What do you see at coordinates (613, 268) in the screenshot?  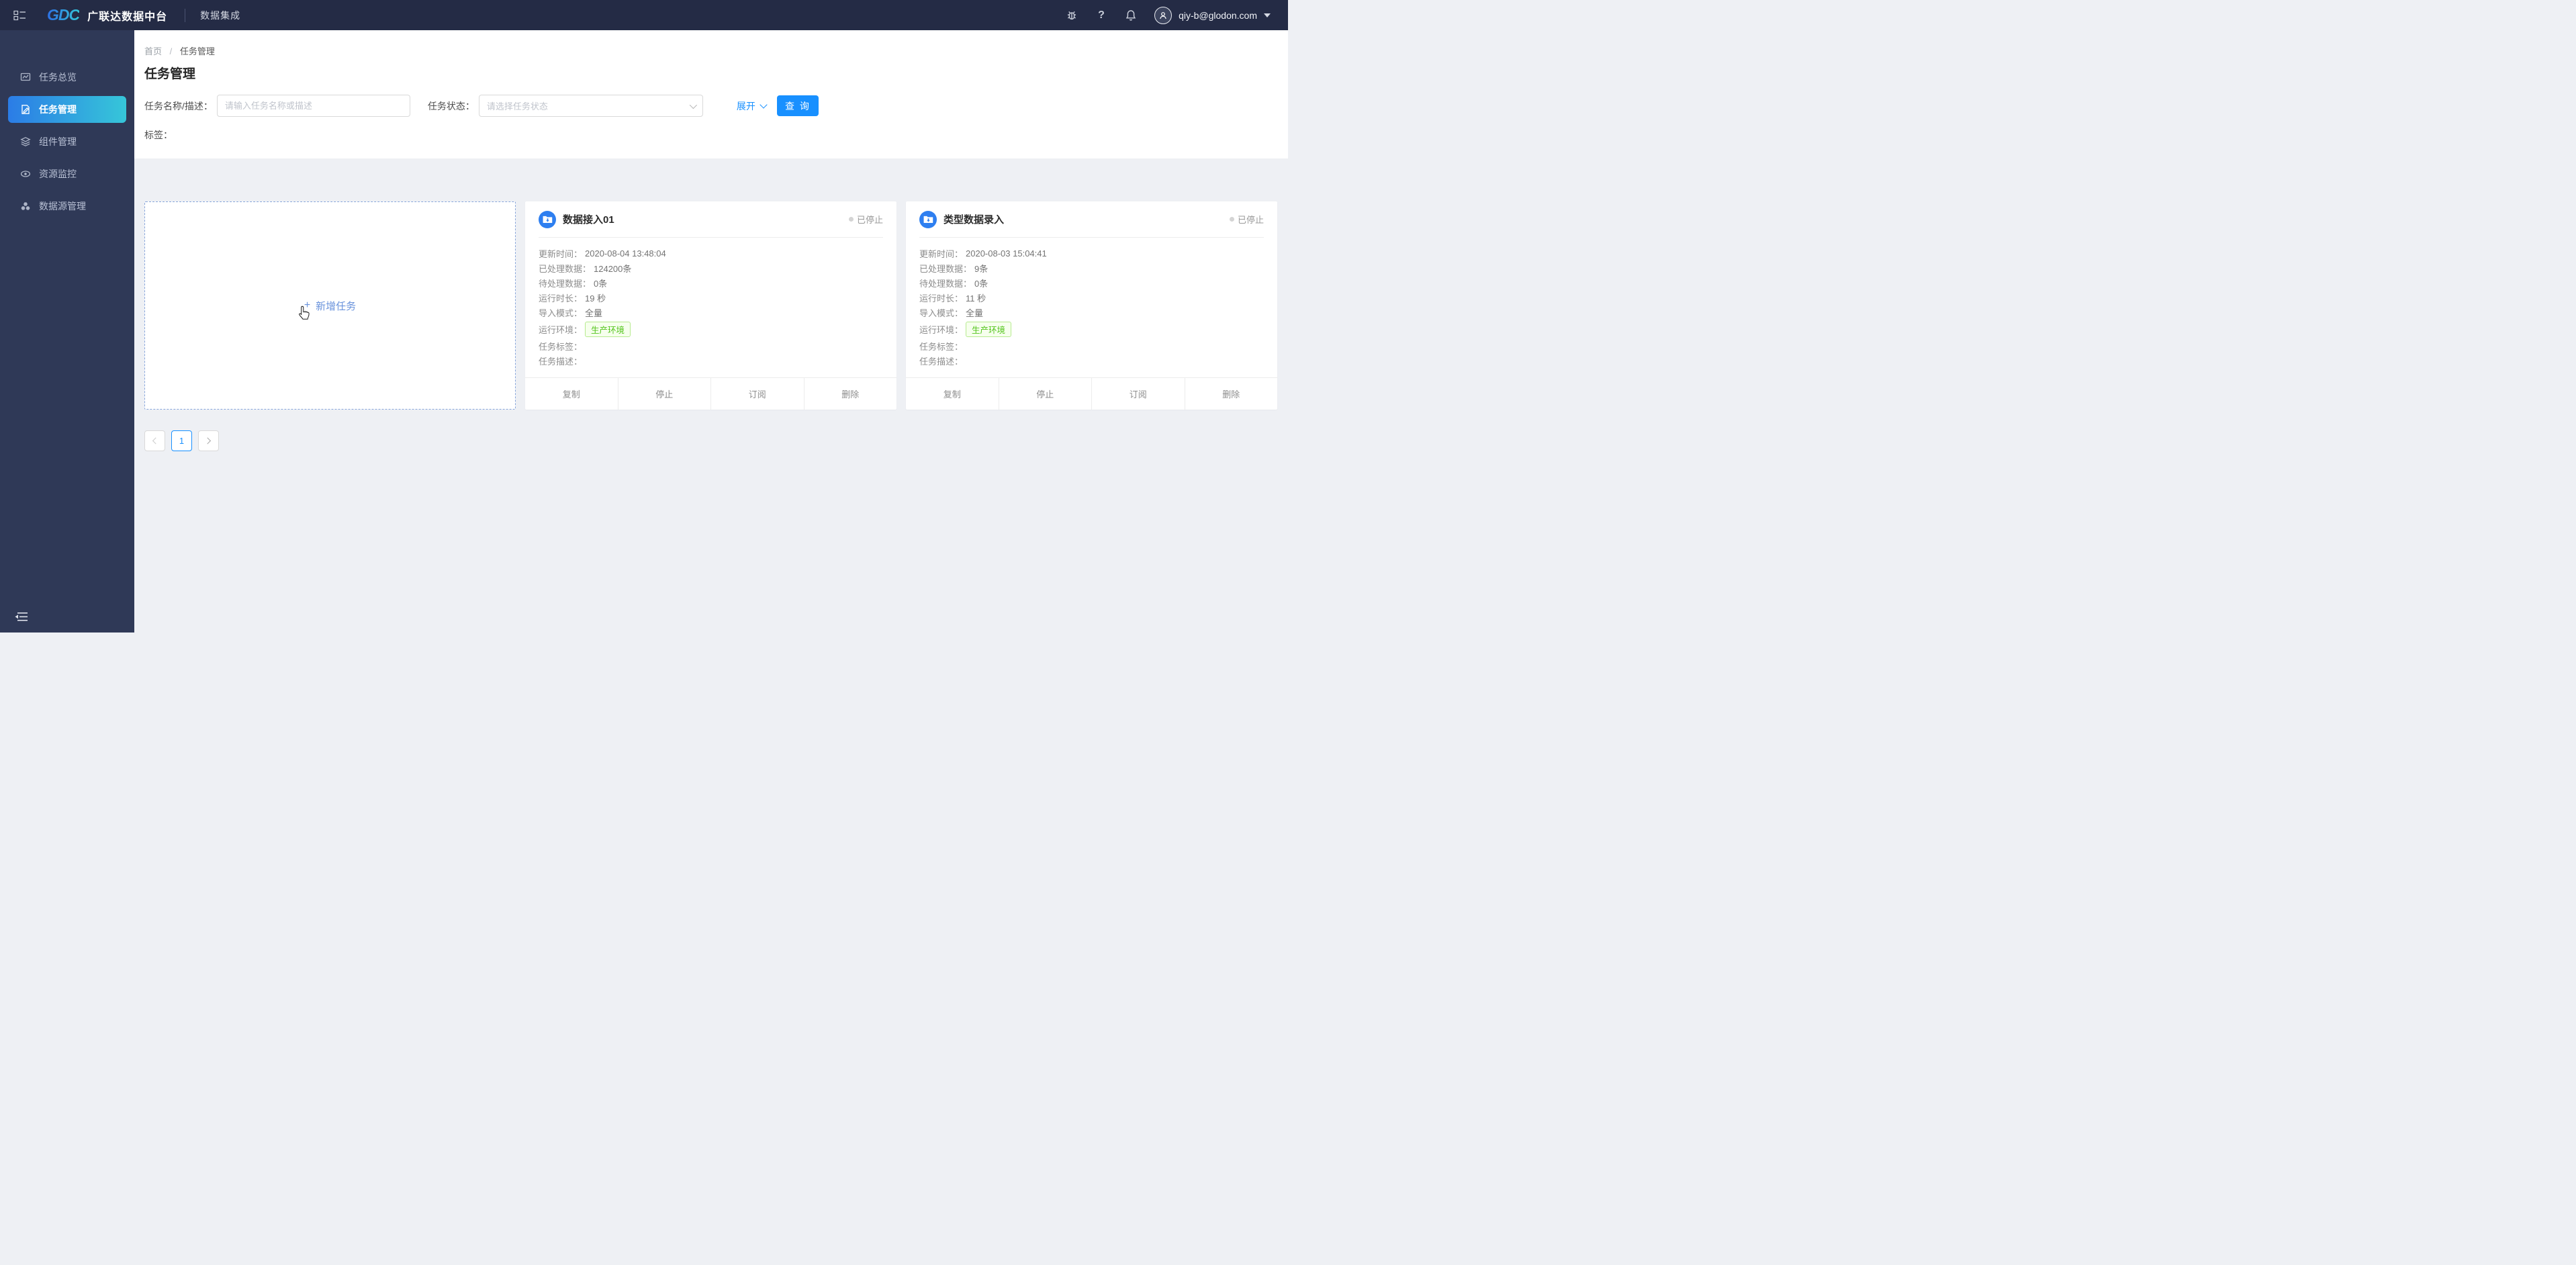 I see `info-value: 124200条` at bounding box center [613, 268].